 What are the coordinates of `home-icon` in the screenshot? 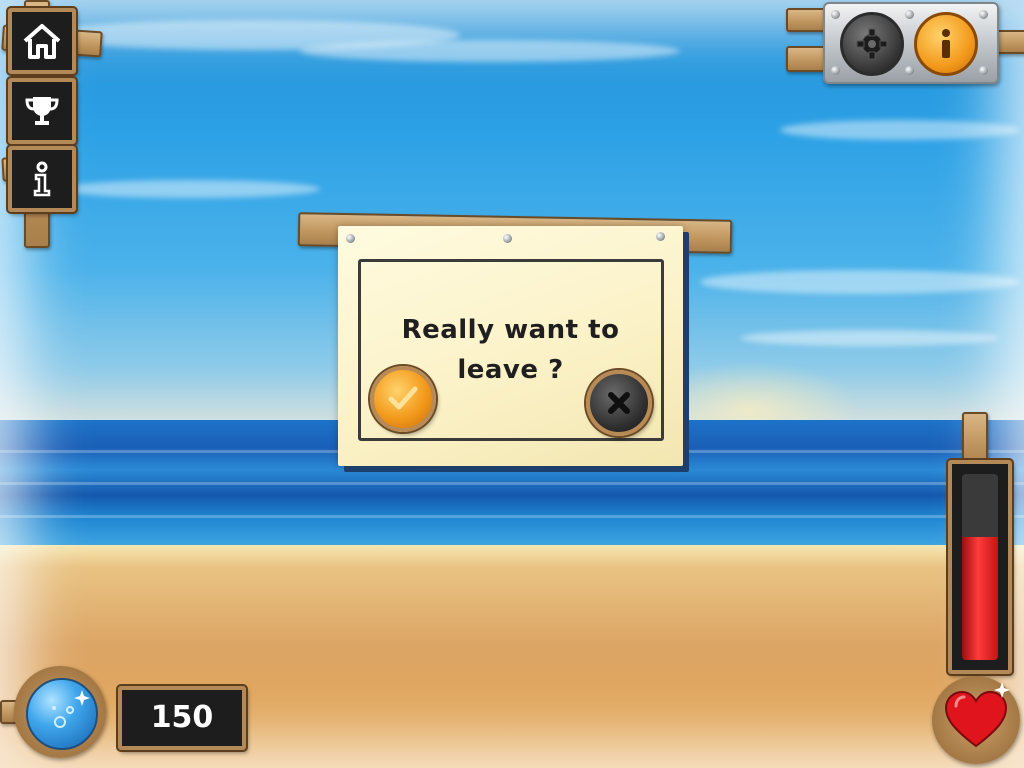 It's located at (42, 41).